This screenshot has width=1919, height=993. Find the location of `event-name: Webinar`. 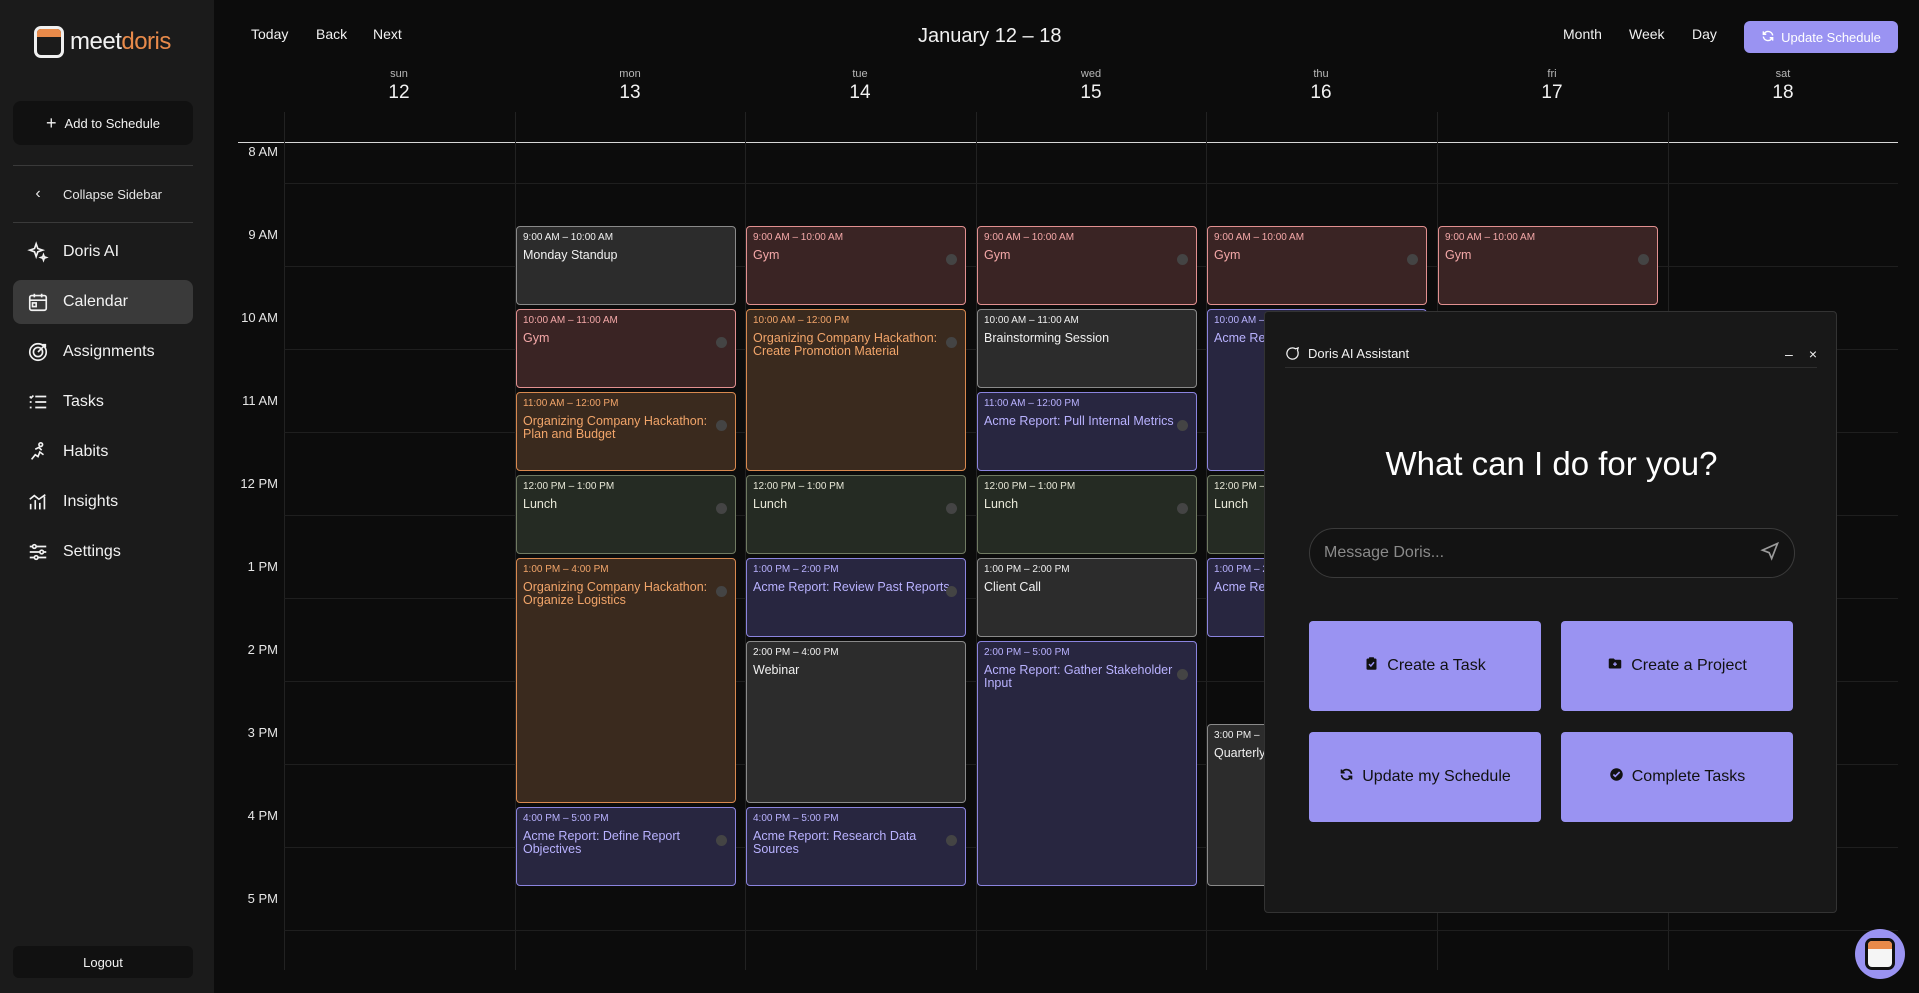

event-name: Webinar is located at coordinates (776, 670).